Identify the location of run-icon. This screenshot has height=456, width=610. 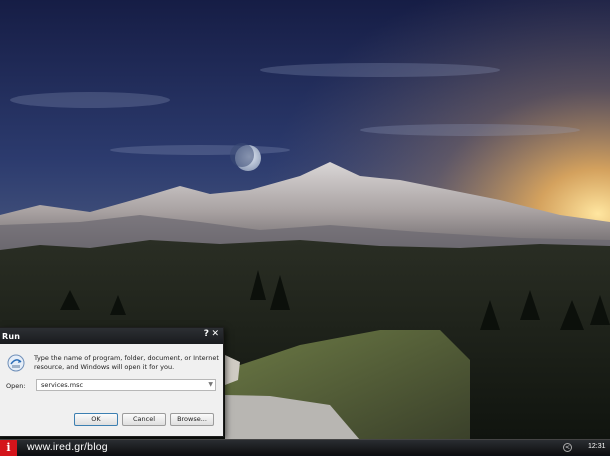
(16, 363).